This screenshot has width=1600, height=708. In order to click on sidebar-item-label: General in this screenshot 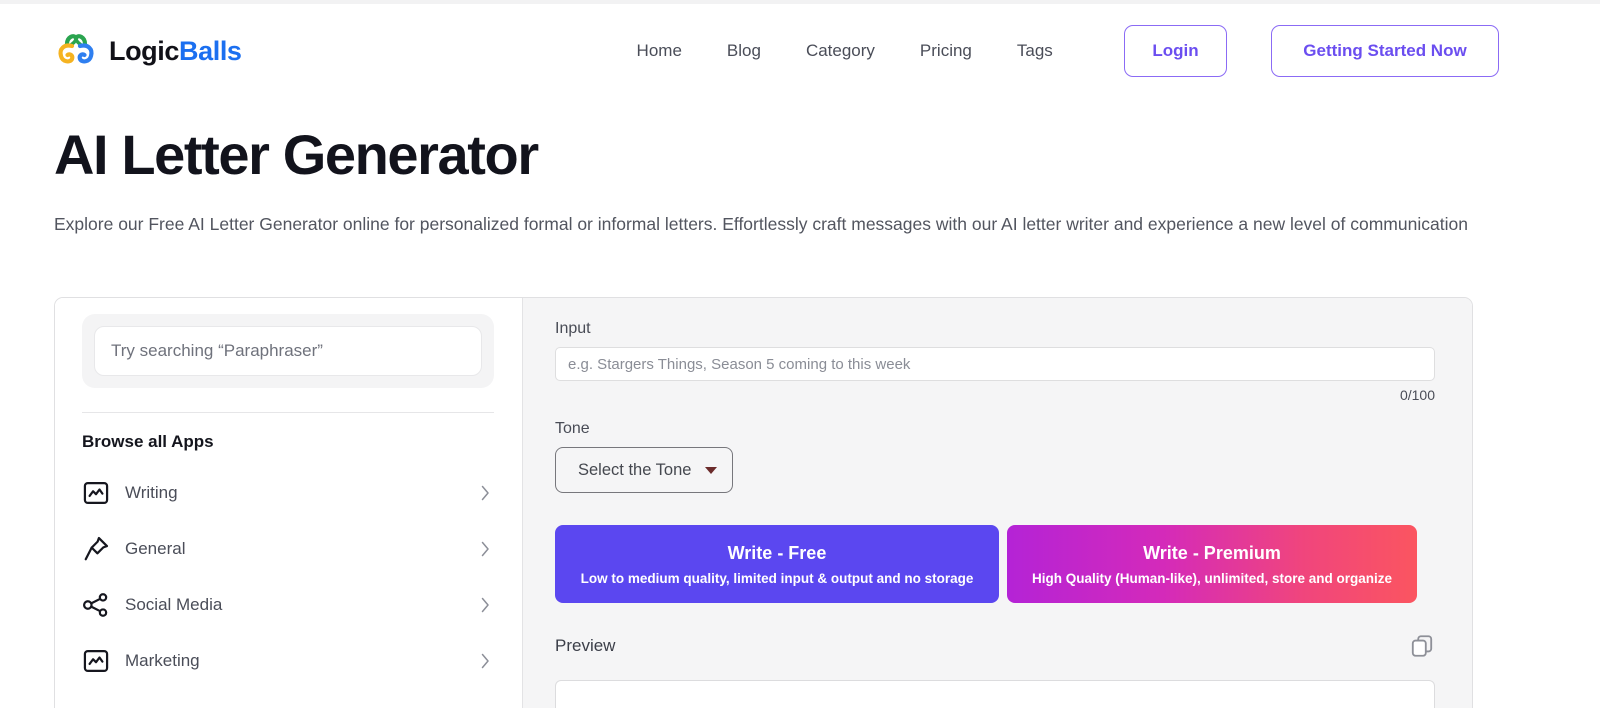, I will do `click(155, 548)`.